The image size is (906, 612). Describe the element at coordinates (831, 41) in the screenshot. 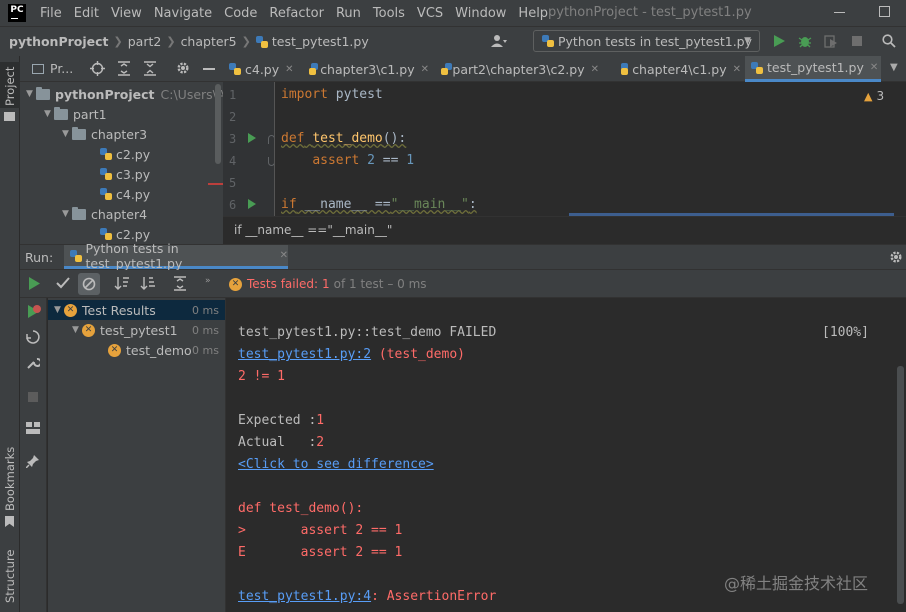

I see `coverage-icon` at that location.